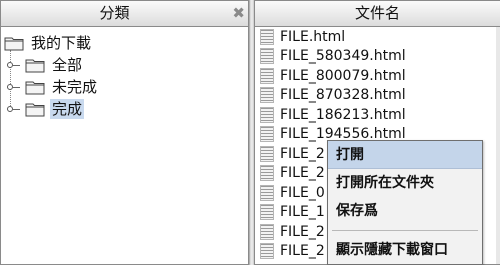 The image size is (500, 265). Describe the element at coordinates (114, 13) in the screenshot. I see `category-header-label: 分類` at that location.